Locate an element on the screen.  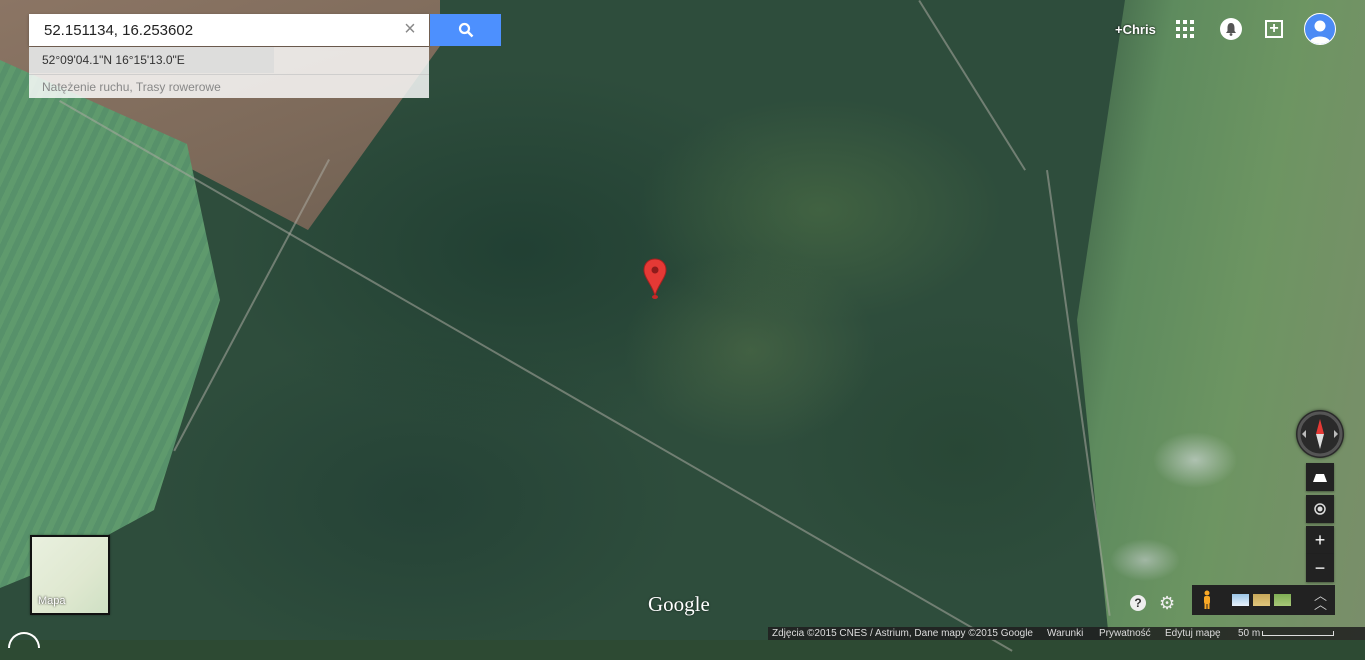
minimap-toggle: Mapa is located at coordinates (70, 575).